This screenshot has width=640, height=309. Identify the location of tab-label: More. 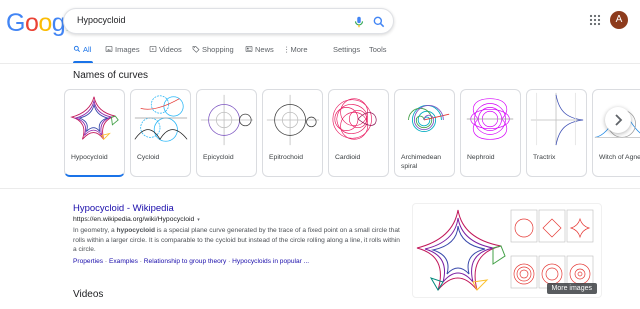
(299, 49).